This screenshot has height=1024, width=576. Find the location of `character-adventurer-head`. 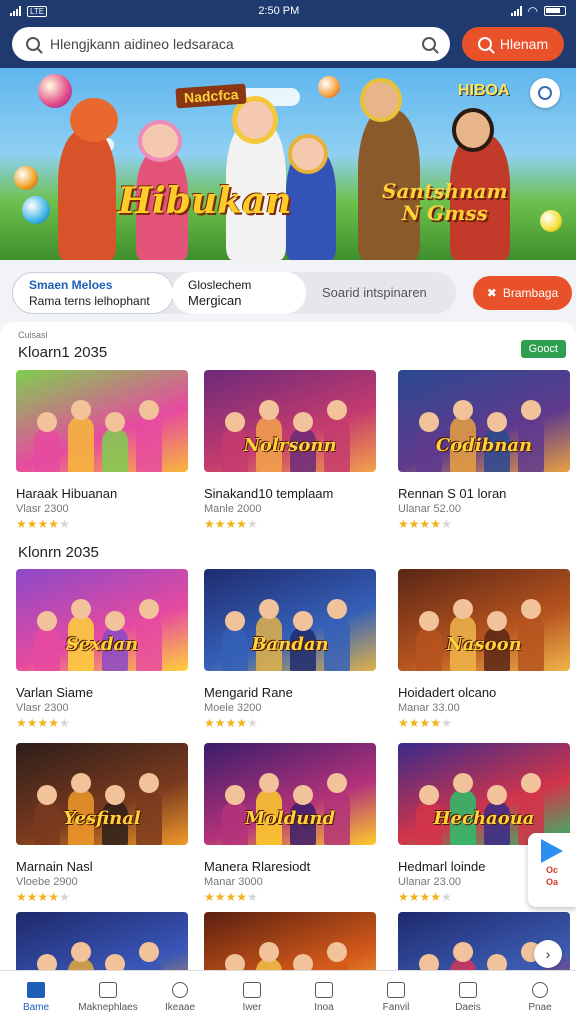

character-adventurer-head is located at coordinates (381, 100).